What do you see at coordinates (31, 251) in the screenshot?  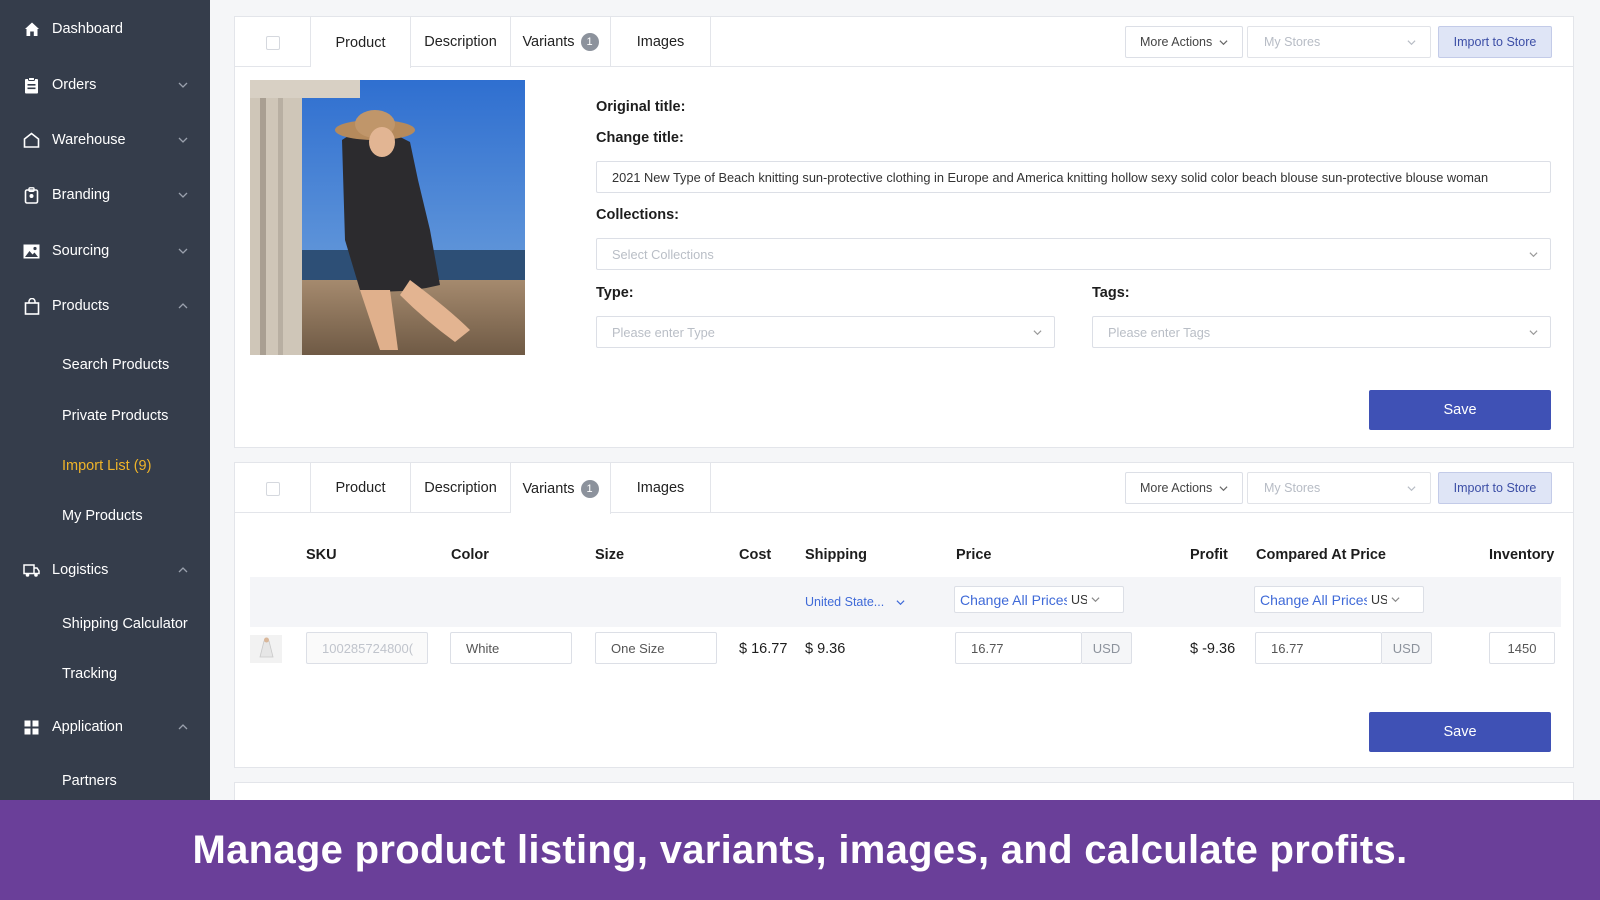 I see `image-icon` at bounding box center [31, 251].